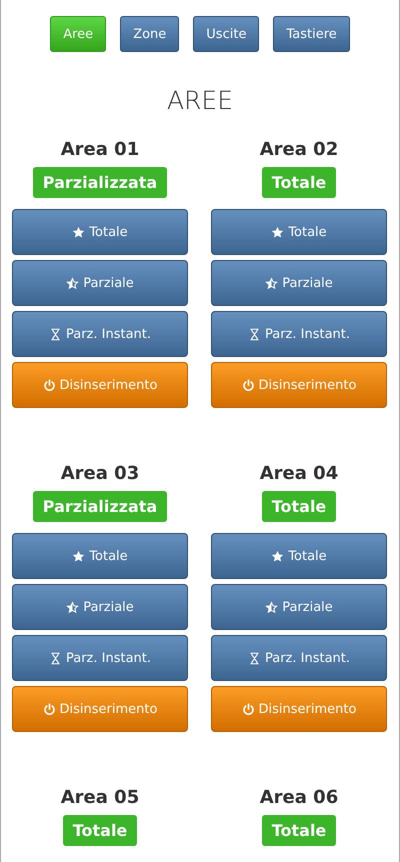 The image size is (400, 862). What do you see at coordinates (78, 34) in the screenshot?
I see `tab: Aree` at bounding box center [78, 34].